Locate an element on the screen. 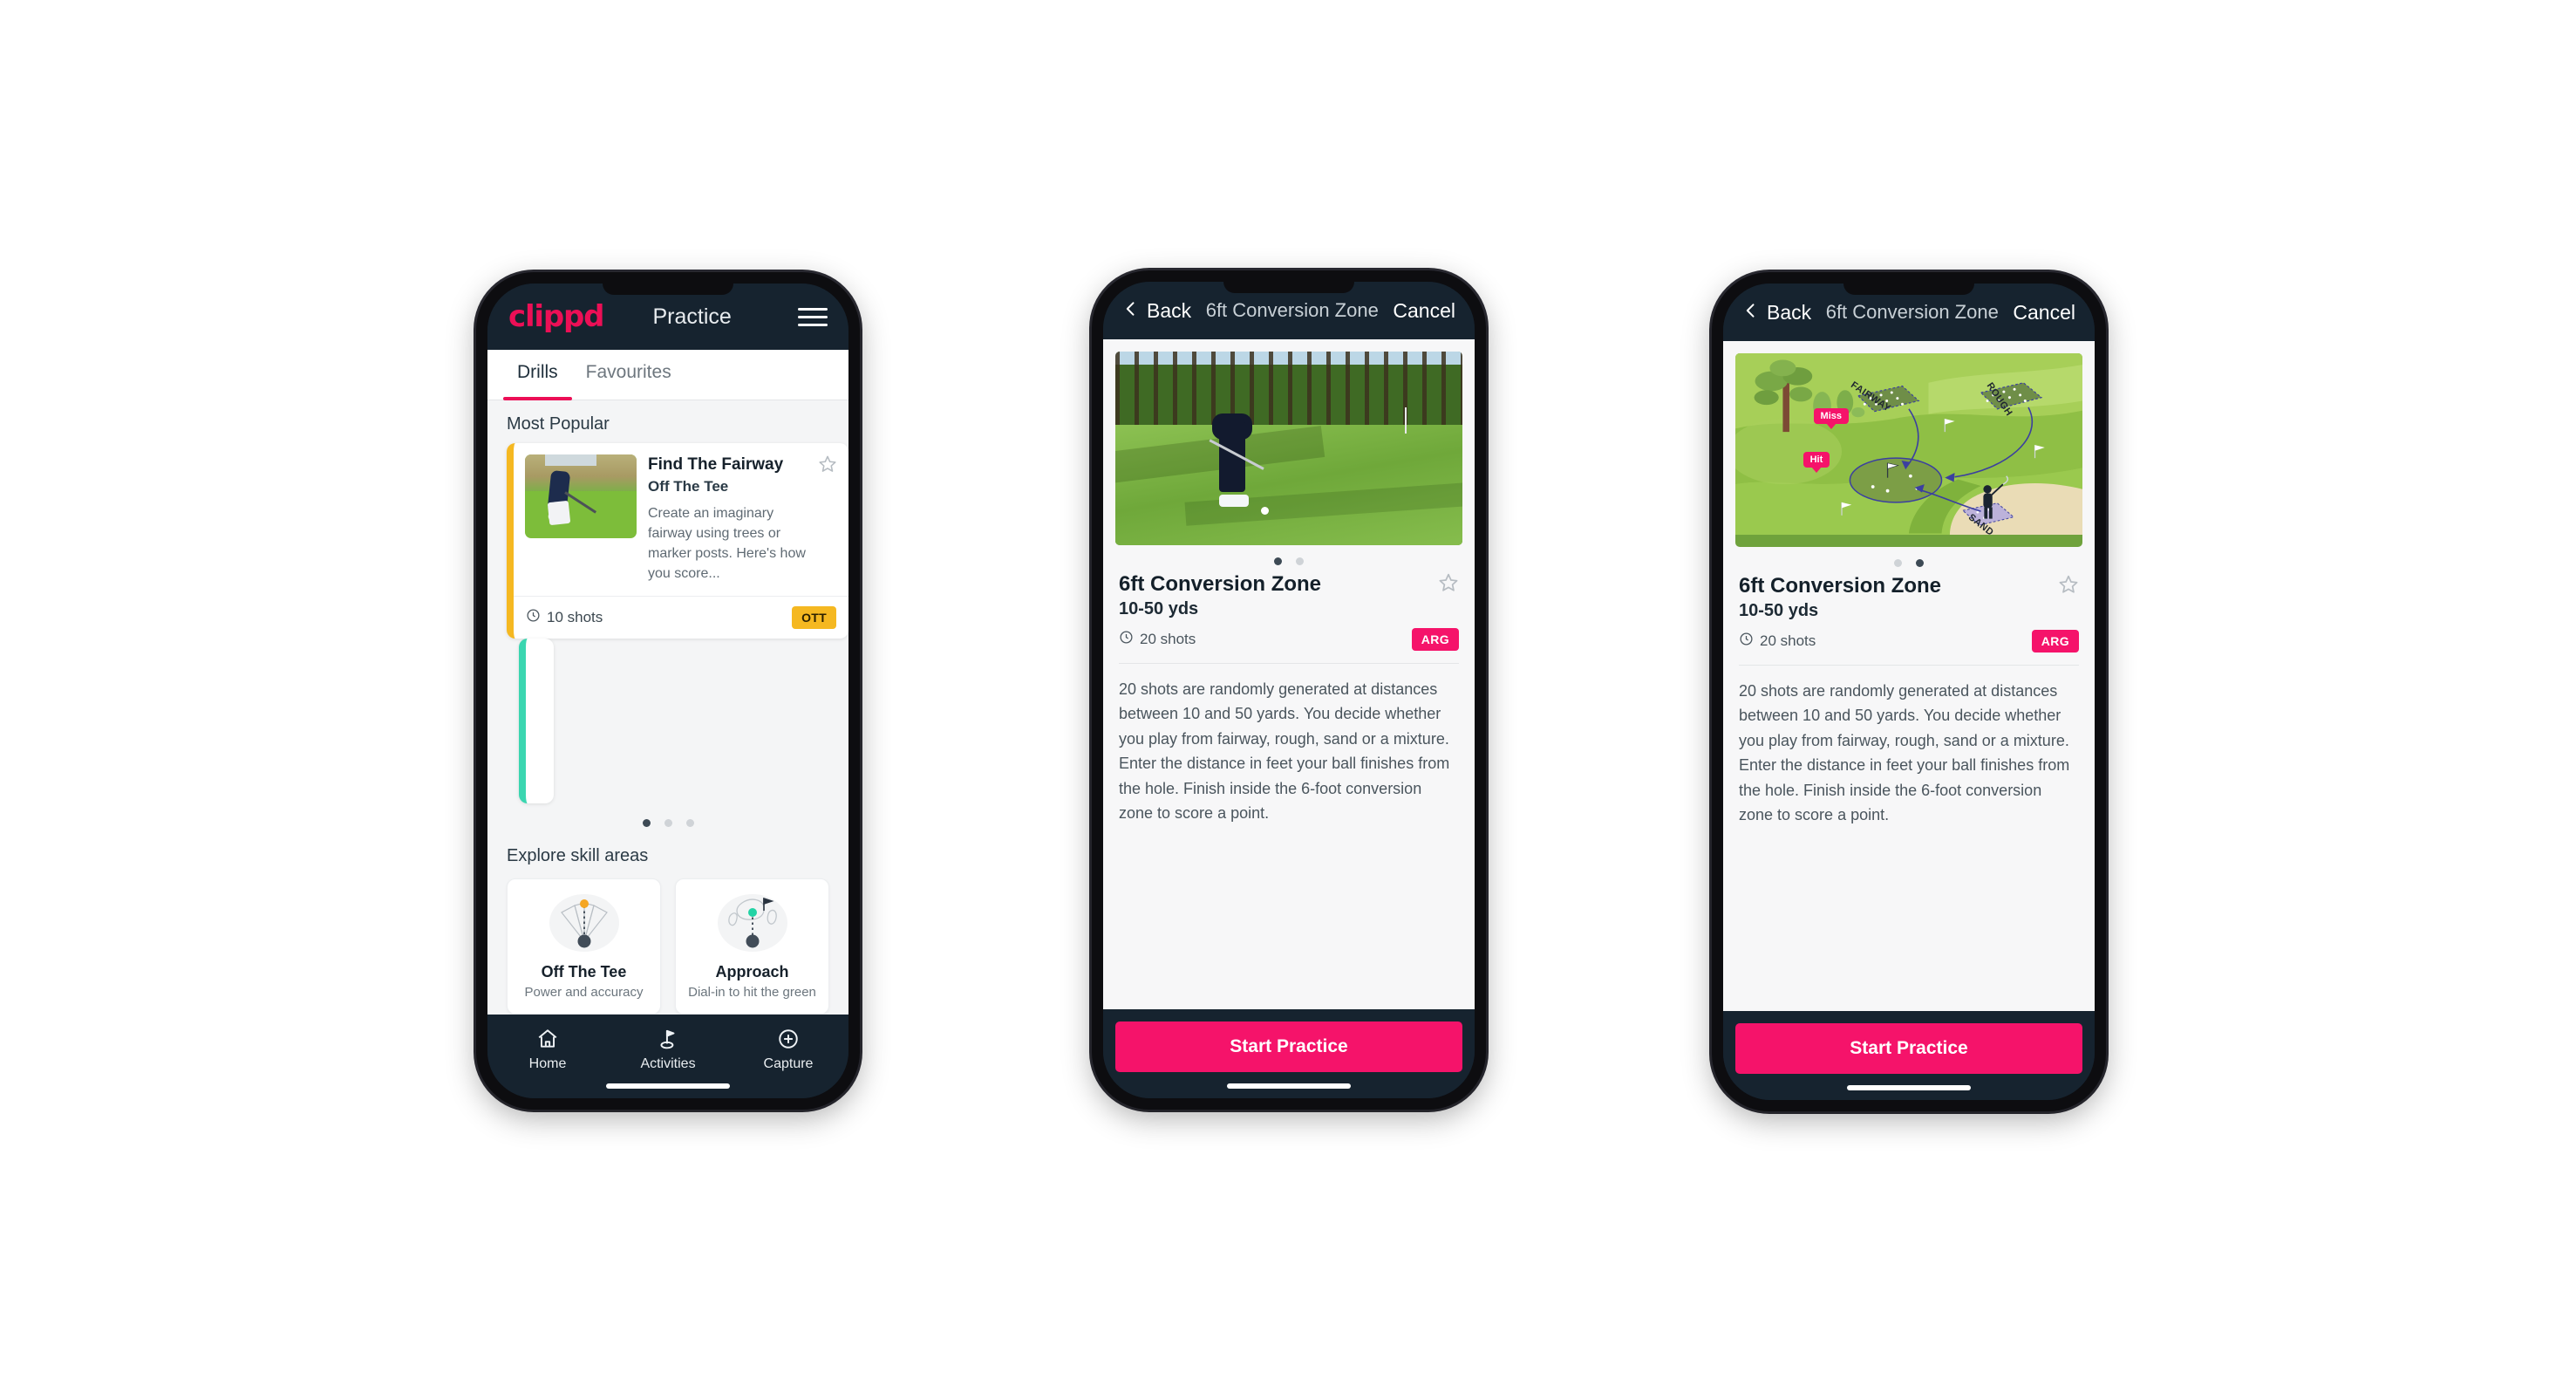 This screenshot has width=2576, height=1387. marker-hit: Hit is located at coordinates (1817, 463).